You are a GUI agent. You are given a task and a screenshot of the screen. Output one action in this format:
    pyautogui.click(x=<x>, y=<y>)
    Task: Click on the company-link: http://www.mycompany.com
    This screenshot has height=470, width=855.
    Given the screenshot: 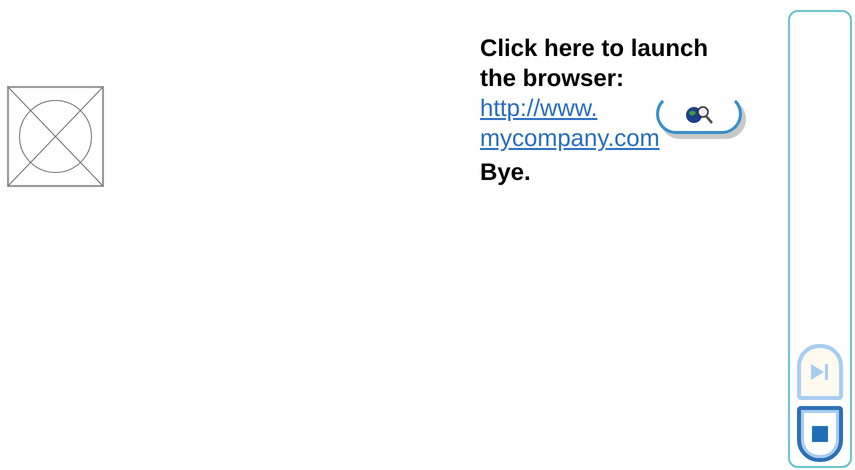 What is the action you would take?
    pyautogui.click(x=611, y=124)
    